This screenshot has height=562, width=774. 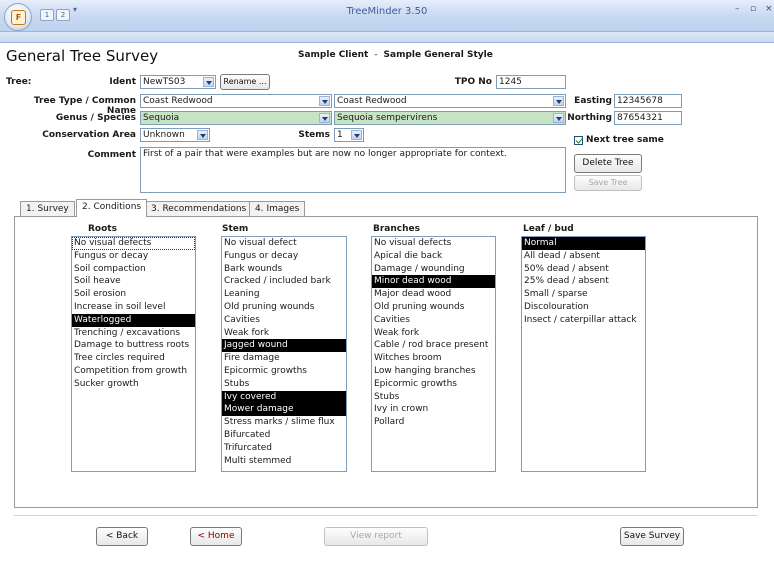 I want to click on branches-option: Cavities, so click(x=433, y=320).